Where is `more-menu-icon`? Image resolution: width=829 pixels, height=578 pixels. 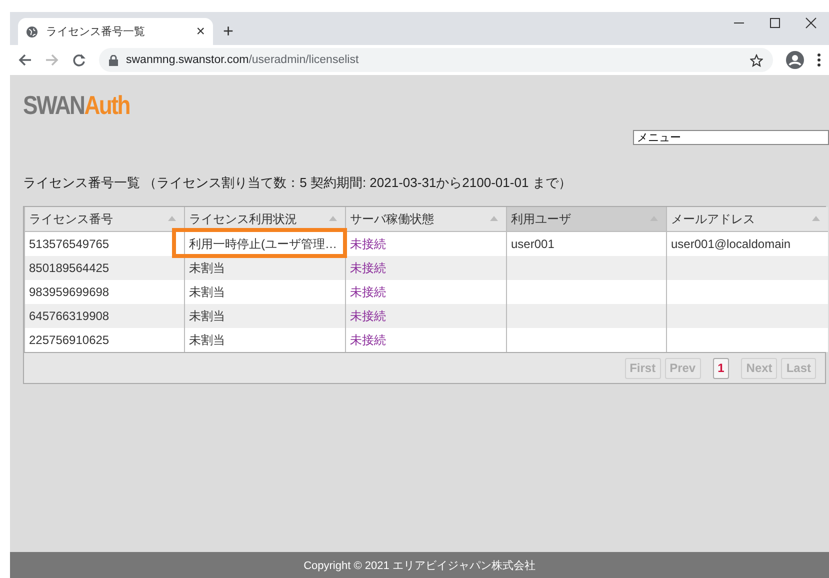
more-menu-icon is located at coordinates (819, 60).